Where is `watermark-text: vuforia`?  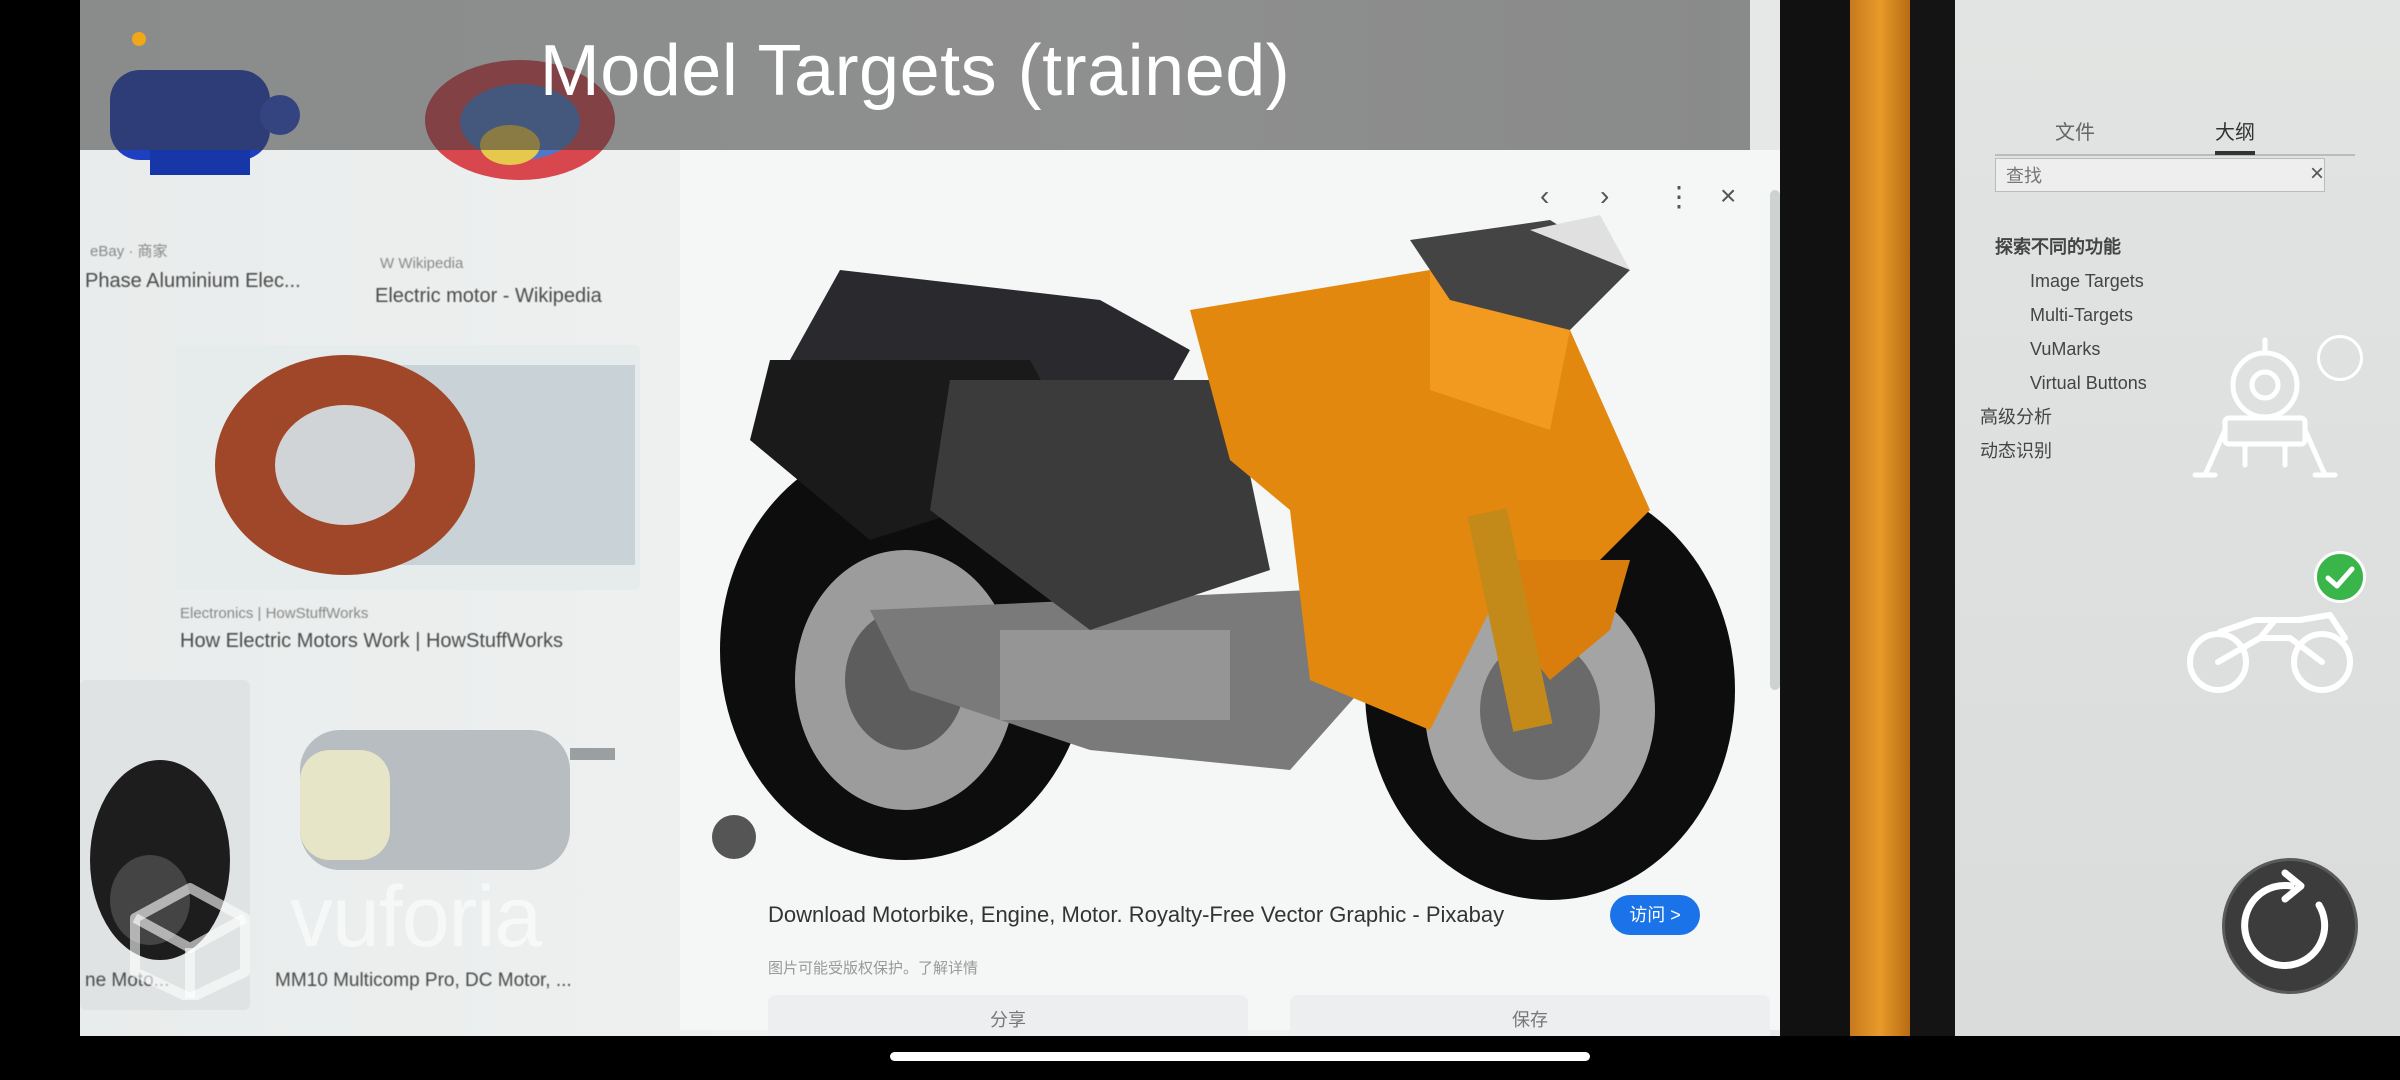 watermark-text: vuforia is located at coordinates (416, 917).